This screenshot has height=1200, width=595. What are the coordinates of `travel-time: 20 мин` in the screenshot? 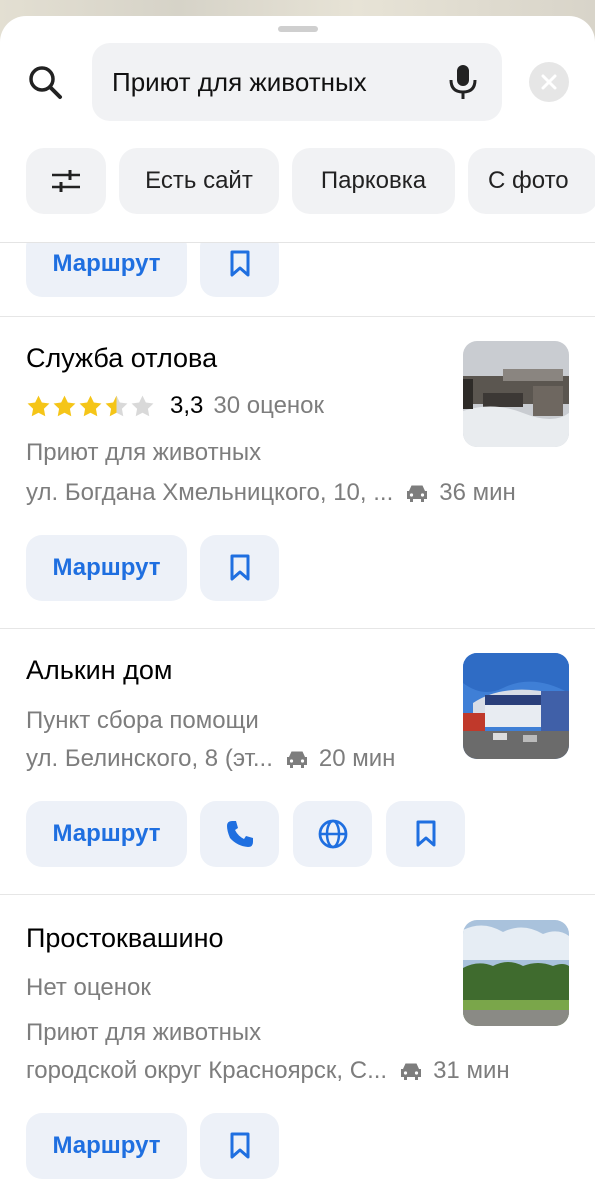 It's located at (357, 758).